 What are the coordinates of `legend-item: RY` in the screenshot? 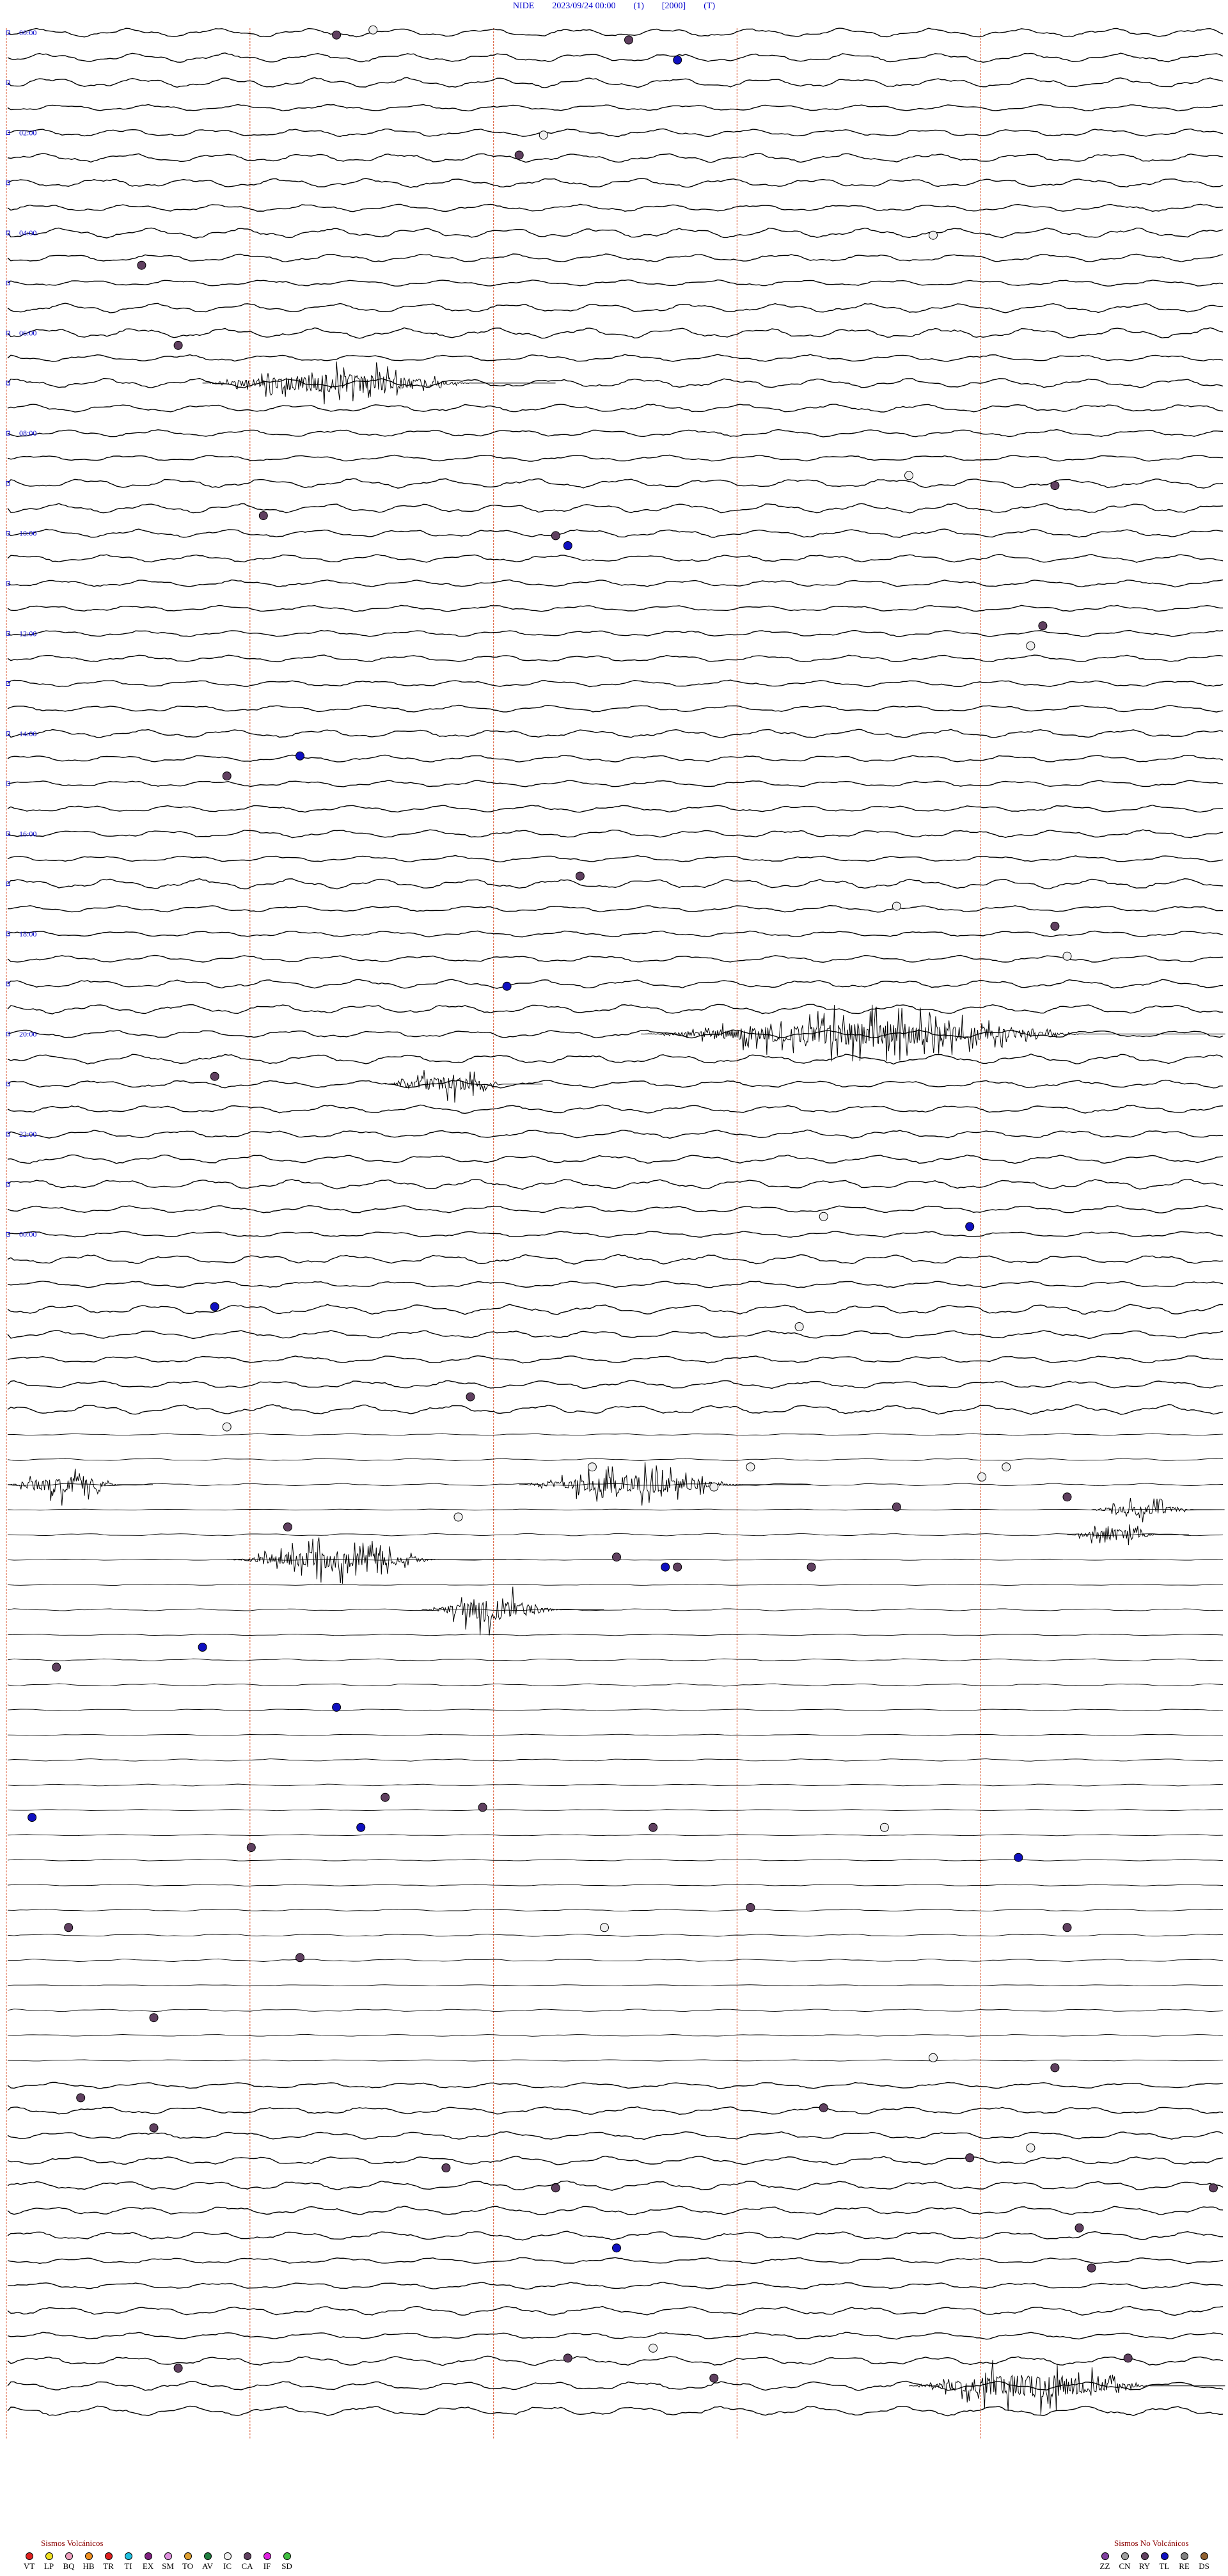 It's located at (1144, 2561).